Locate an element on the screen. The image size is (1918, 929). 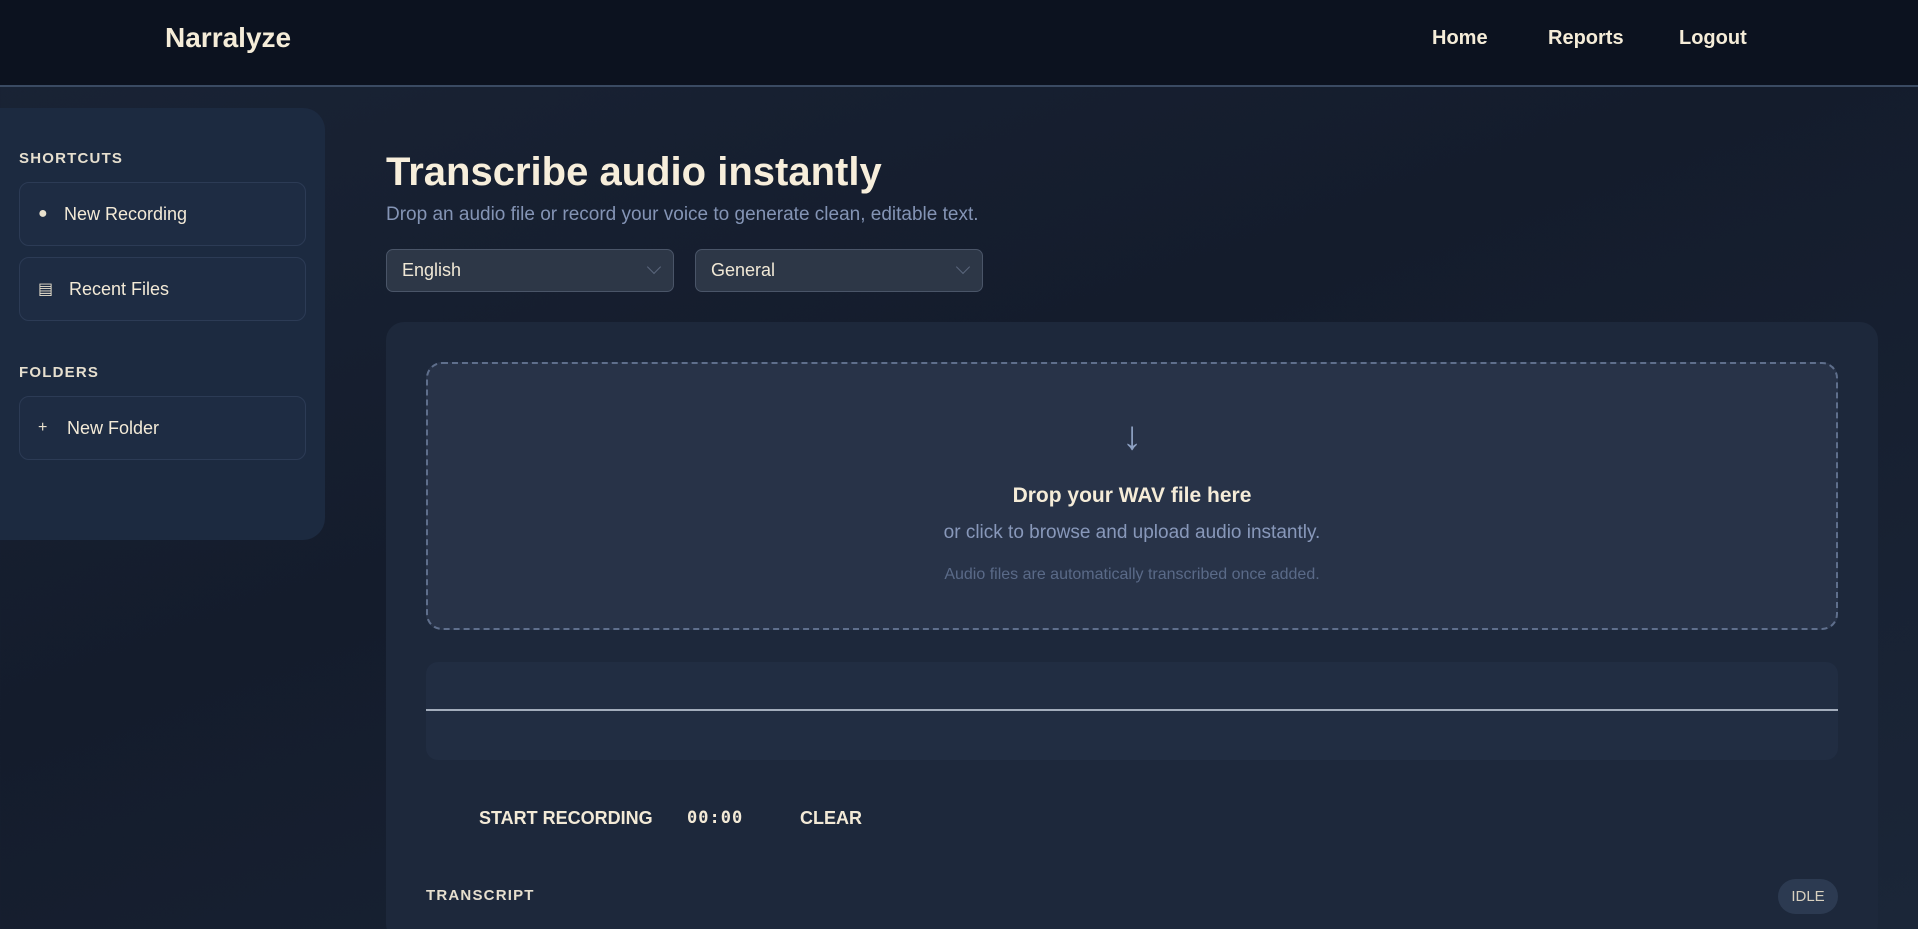
list-icon: ▤ is located at coordinates (46, 289).